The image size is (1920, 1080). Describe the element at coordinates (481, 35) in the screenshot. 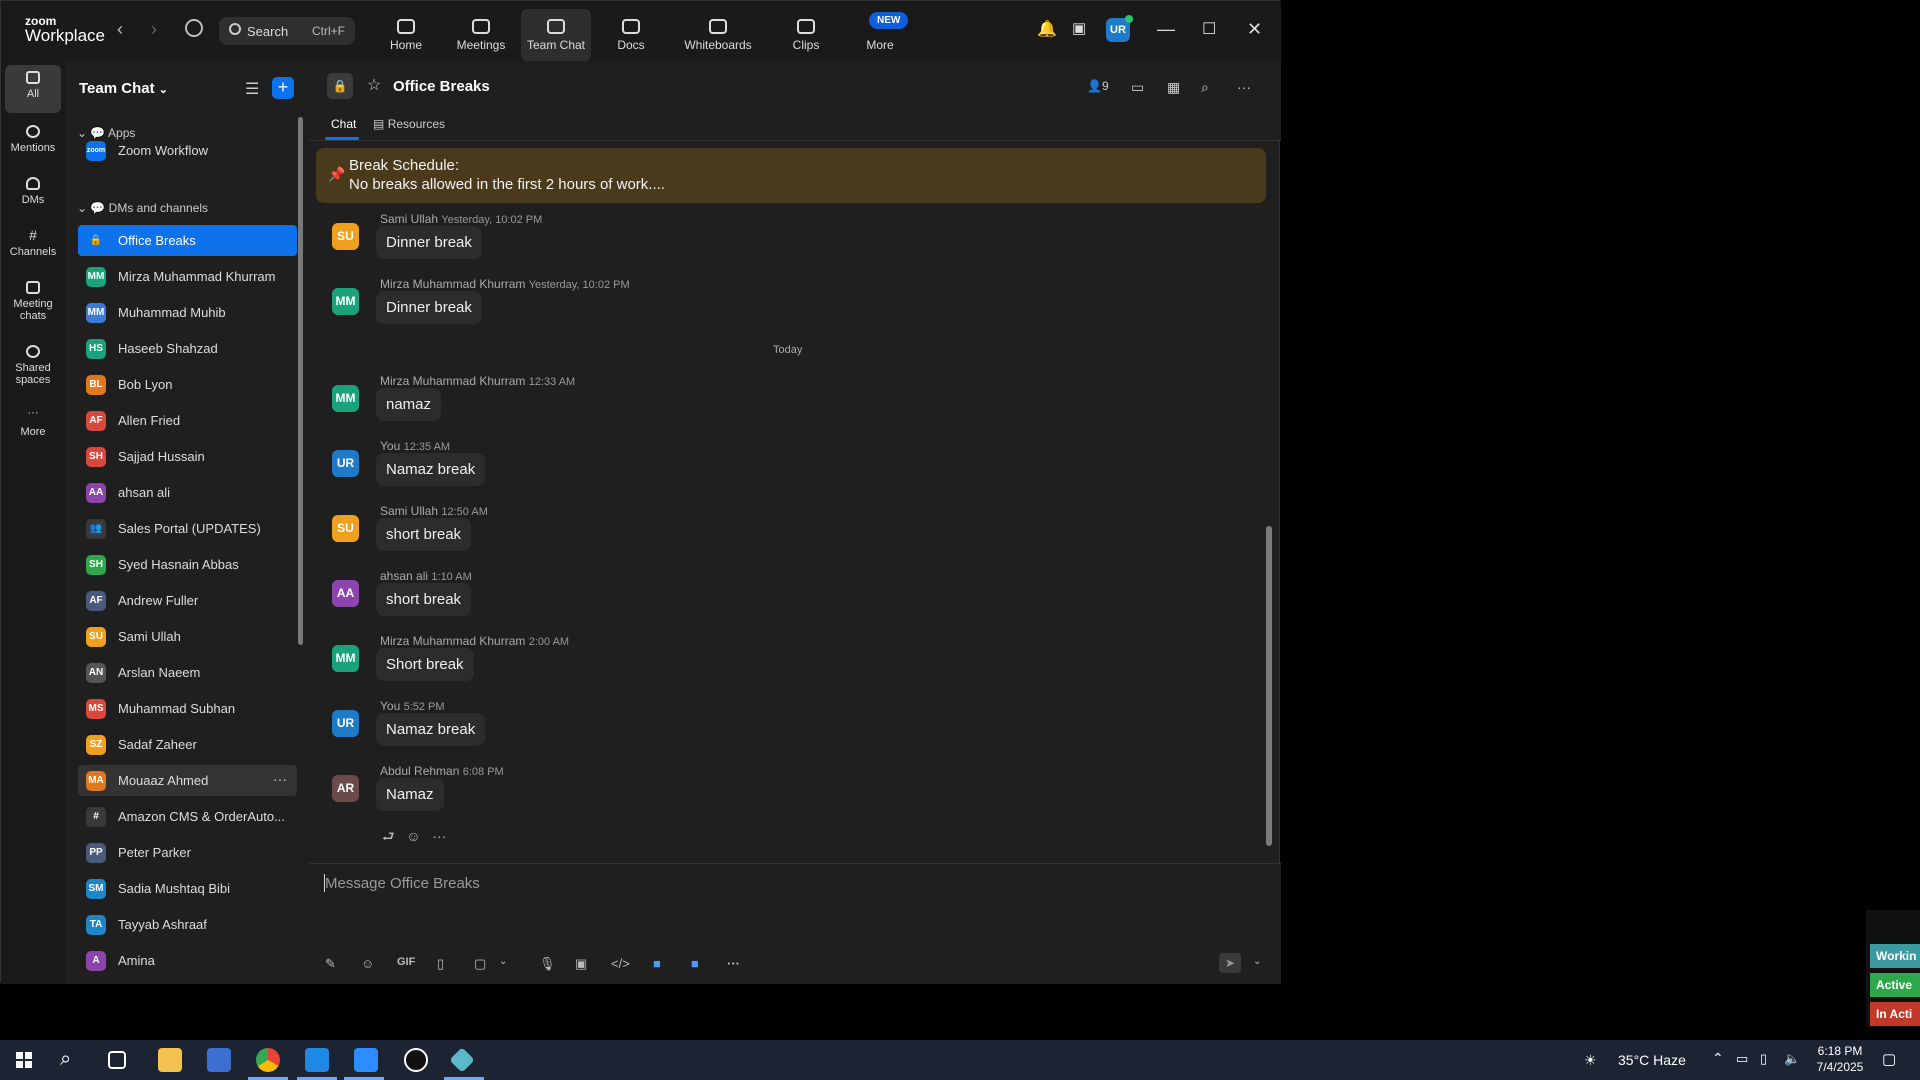

I see `nav-meetings: Meetings` at that location.